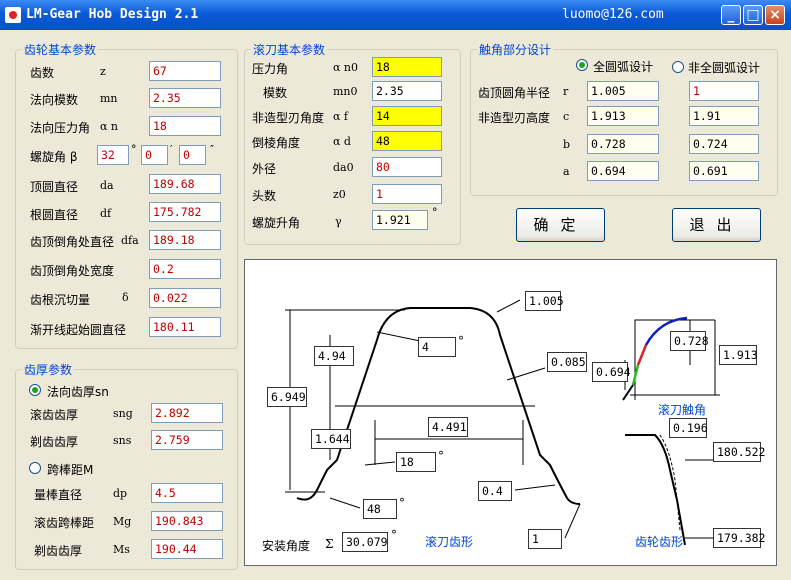 The width and height of the screenshot is (791, 580). I want to click on radio-normal-thickness, so click(35, 390).